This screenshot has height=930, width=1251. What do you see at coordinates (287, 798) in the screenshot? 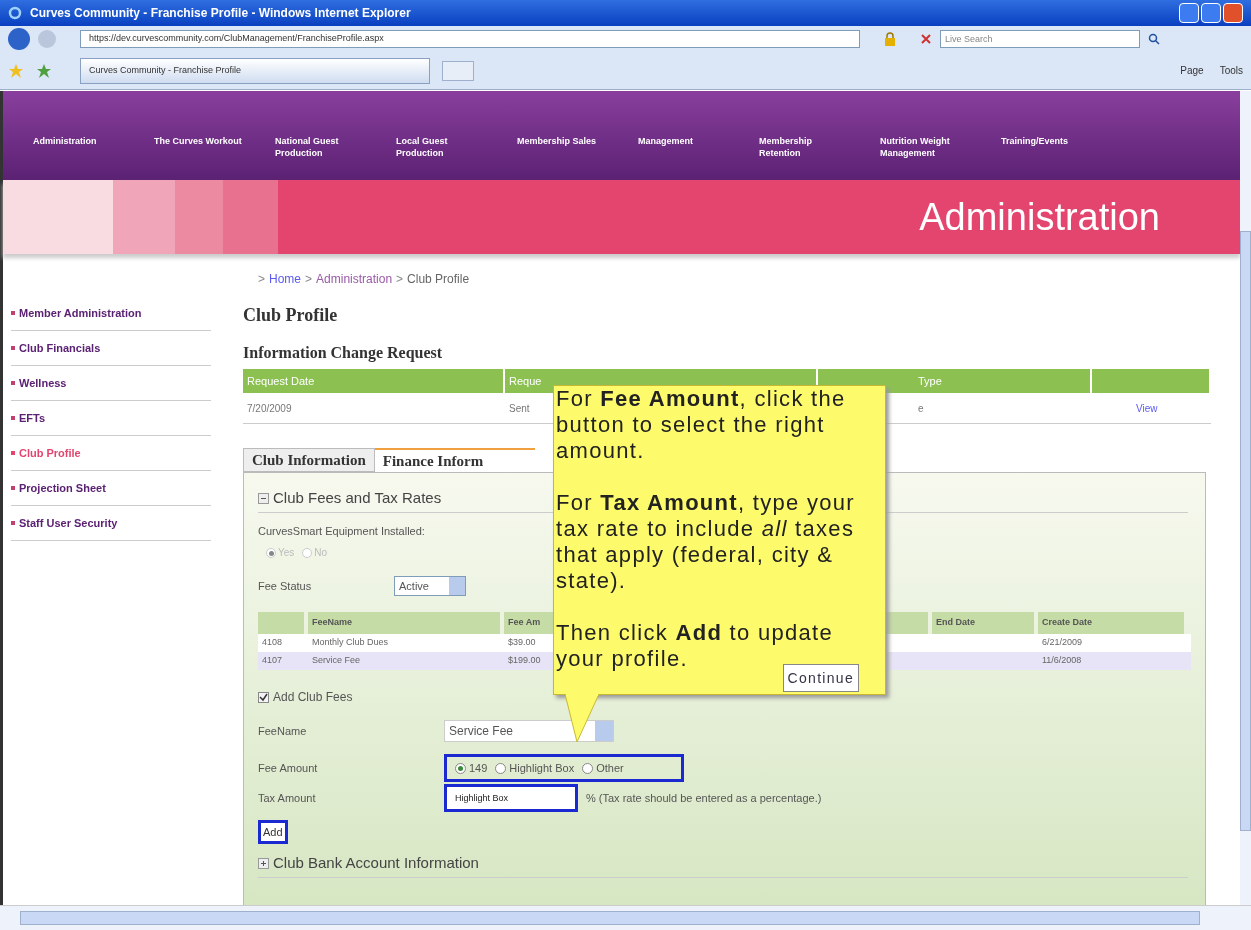
I see `field-label: Tax Amount` at bounding box center [287, 798].